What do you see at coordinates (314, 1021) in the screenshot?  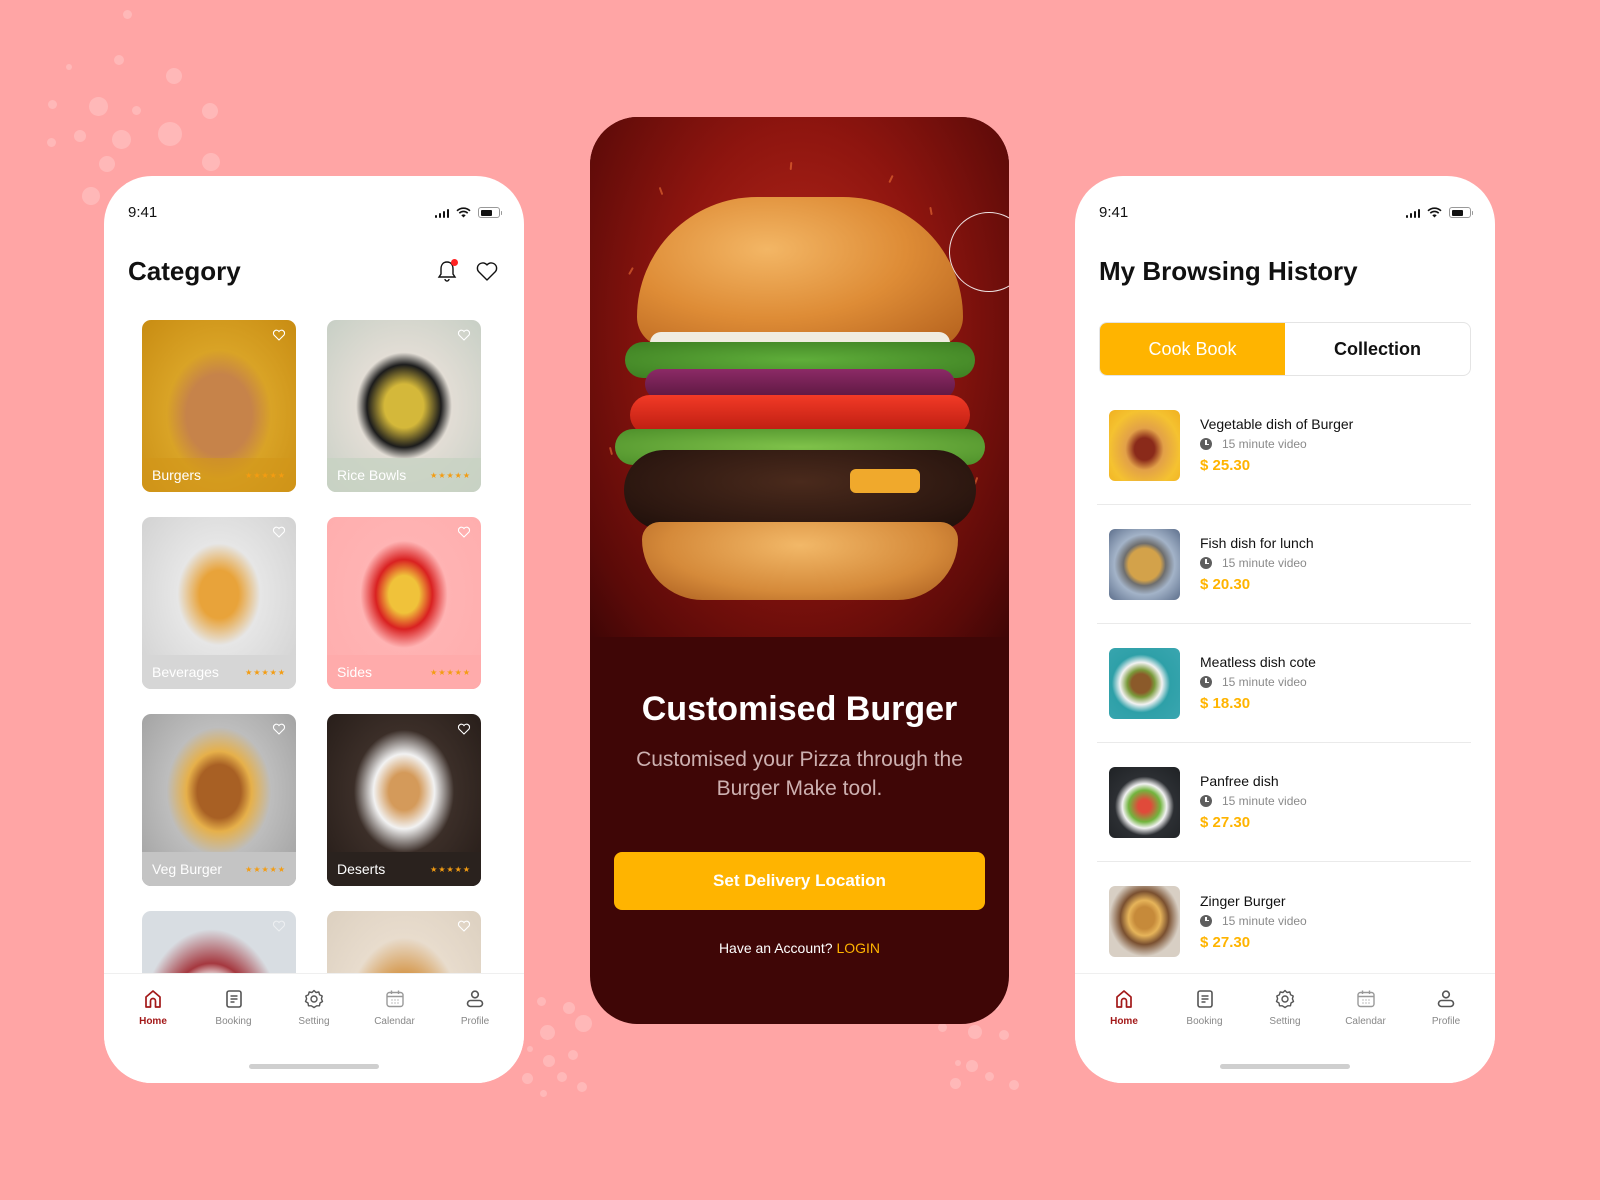 I see `nav-label: Setting` at bounding box center [314, 1021].